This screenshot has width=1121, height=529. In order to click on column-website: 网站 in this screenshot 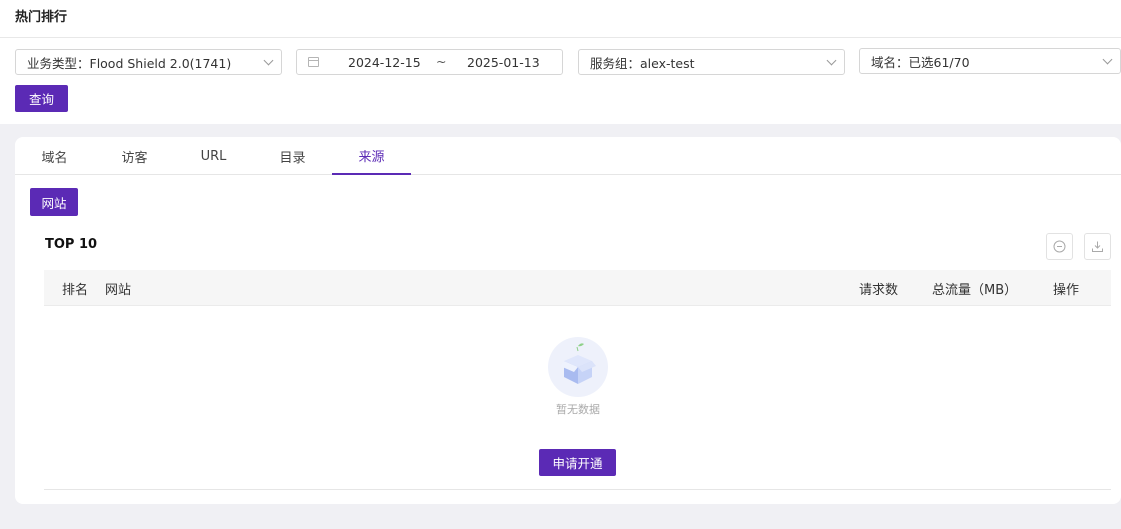, I will do `click(118, 290)`.